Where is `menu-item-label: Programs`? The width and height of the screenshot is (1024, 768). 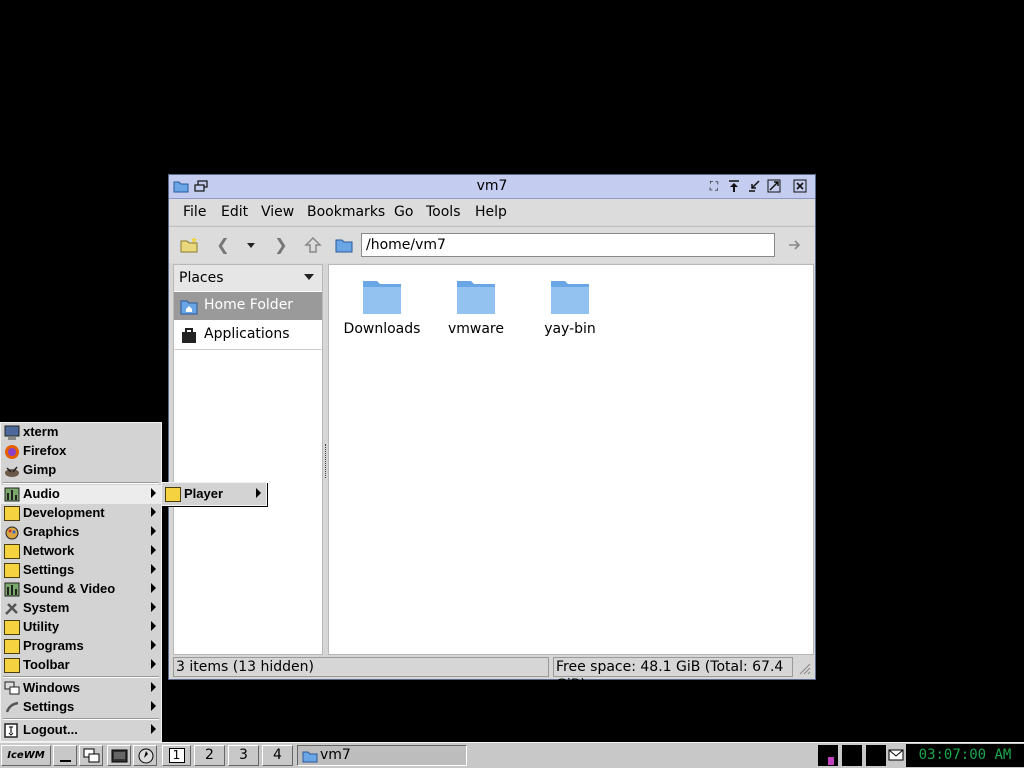
menu-item-label: Programs is located at coordinates (53, 645).